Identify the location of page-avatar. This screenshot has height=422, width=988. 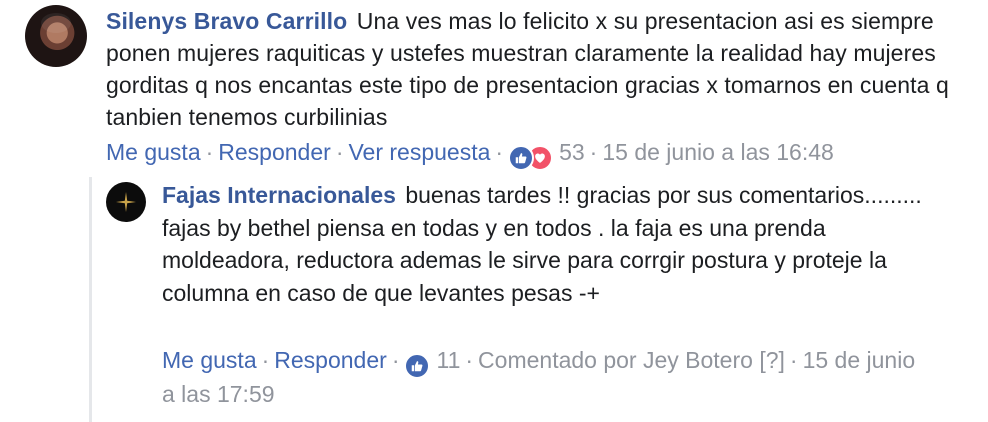
(126, 202).